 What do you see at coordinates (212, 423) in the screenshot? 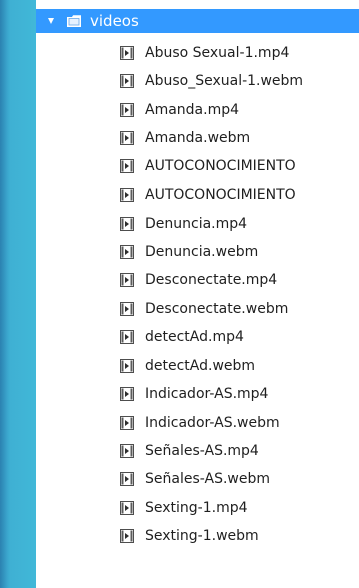
I see `file-item-label: Indicador-AS.webm` at bounding box center [212, 423].